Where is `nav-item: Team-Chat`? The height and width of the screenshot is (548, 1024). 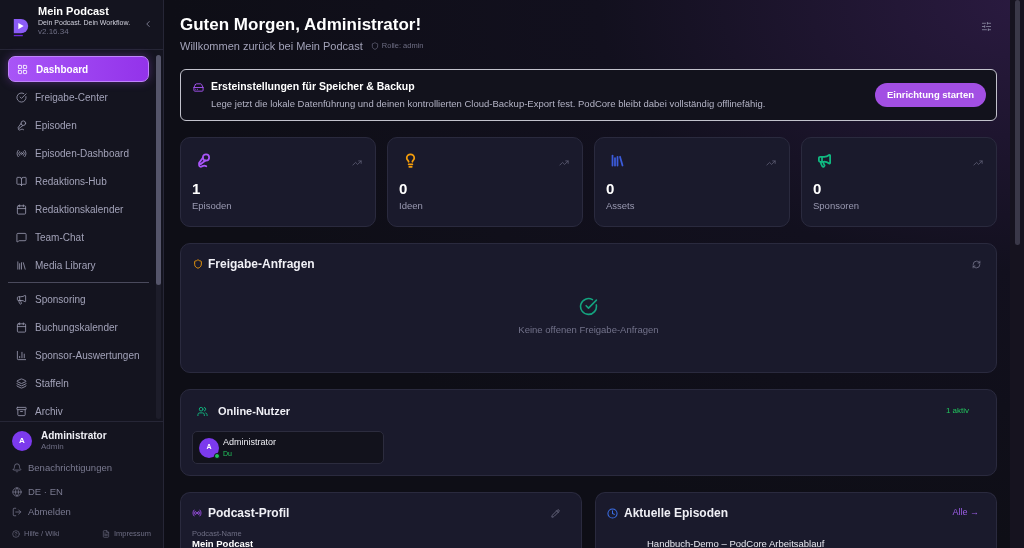
nav-item: Team-Chat is located at coordinates (78, 237).